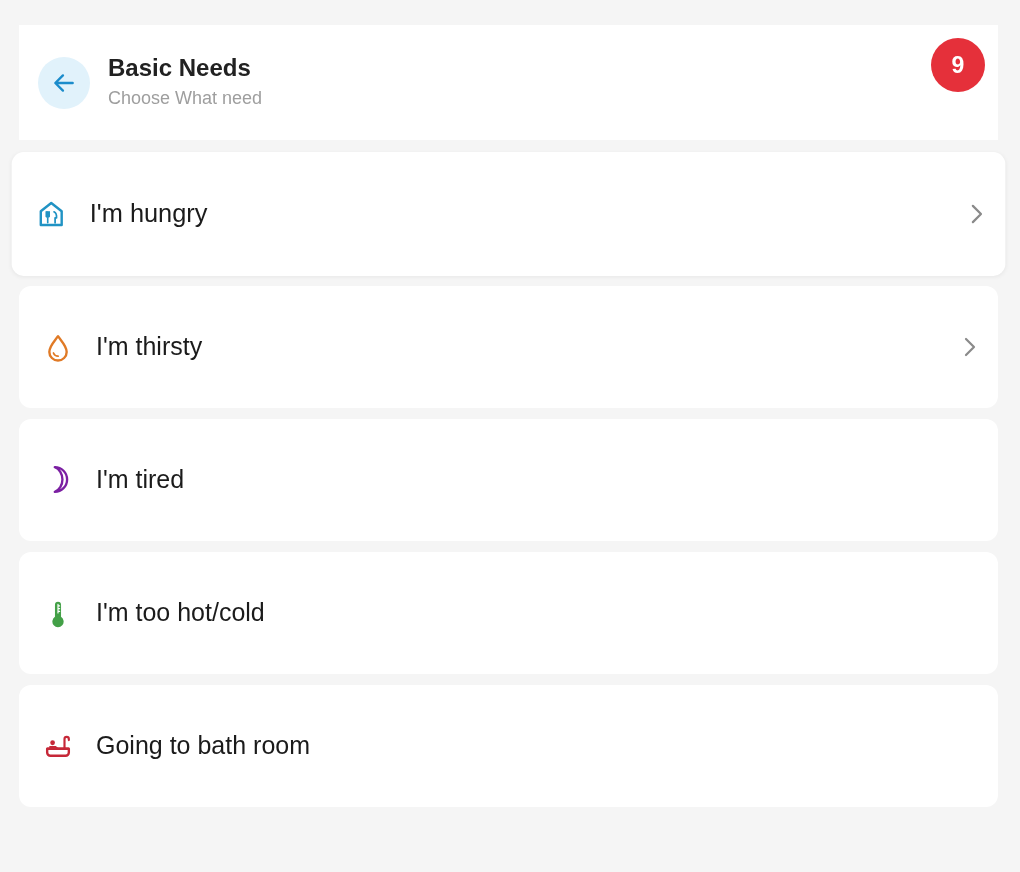 The height and width of the screenshot is (872, 1020). What do you see at coordinates (149, 347) in the screenshot?
I see `item-label: I'm thirsty` at bounding box center [149, 347].